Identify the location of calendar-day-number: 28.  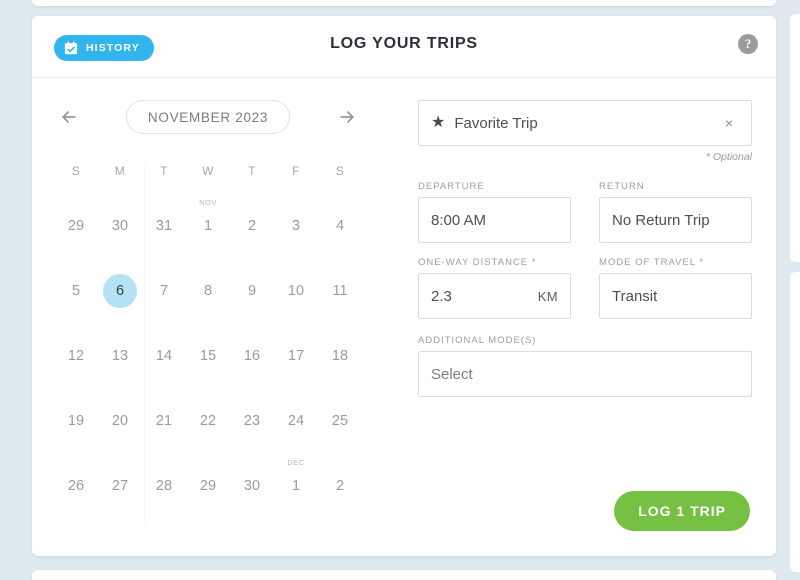
(164, 486).